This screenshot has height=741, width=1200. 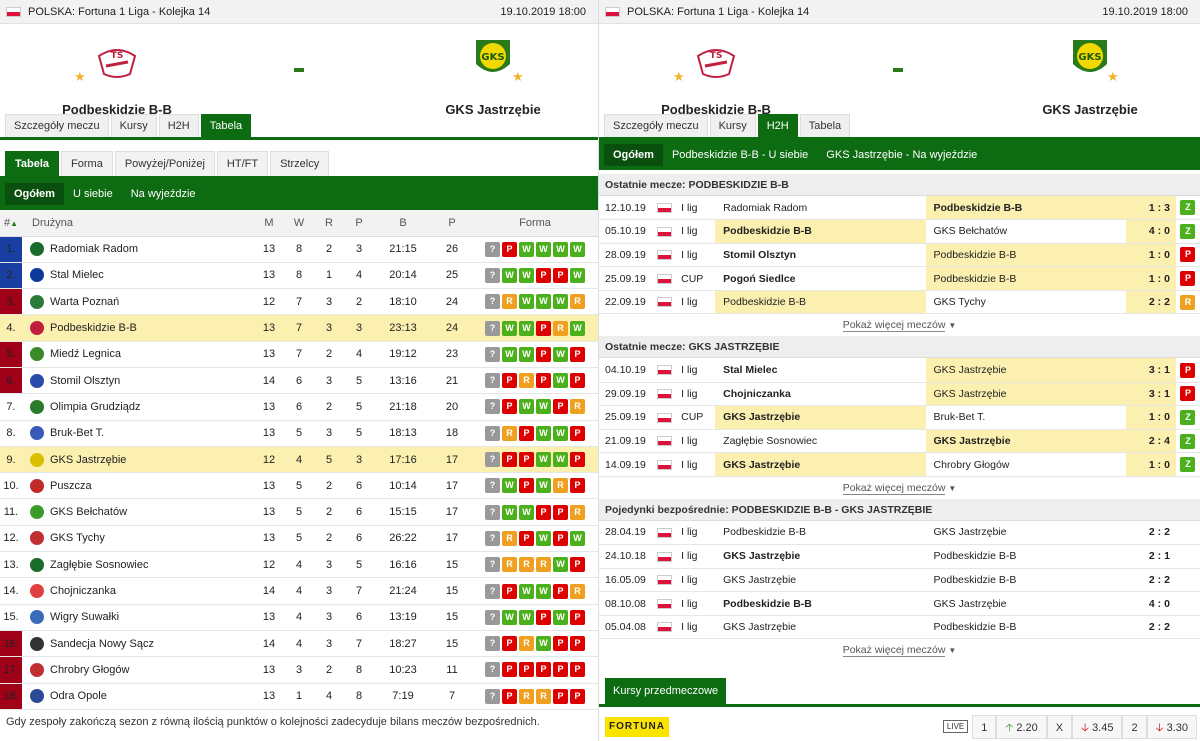 I want to click on table-row: 1. Radomiak Radom 13 8 2 3 21:15 26? P W W W W, so click(x=299, y=249).